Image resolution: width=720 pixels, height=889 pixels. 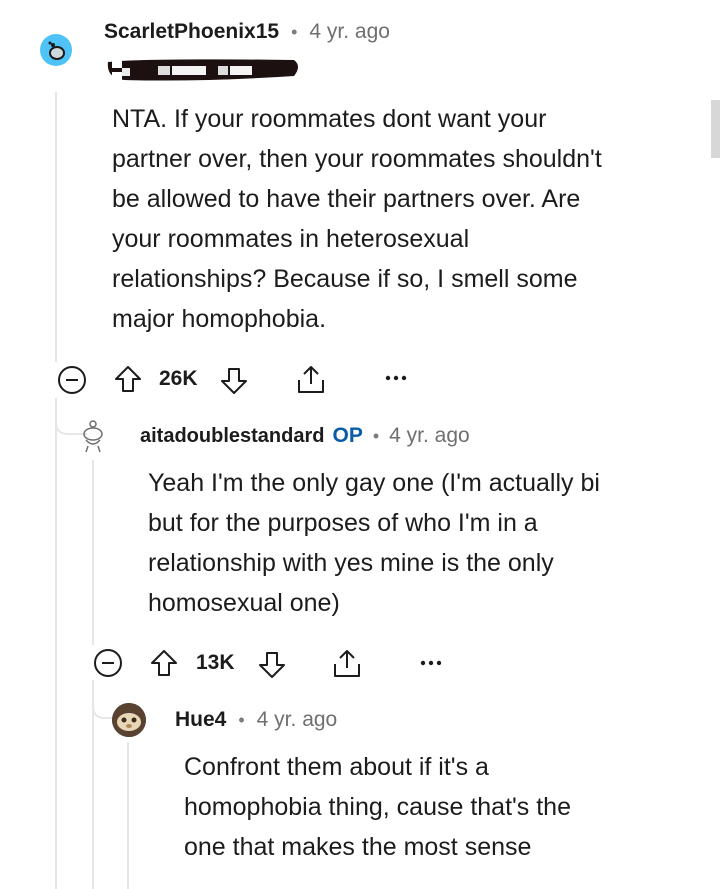 I want to click on comment-meta: aitadoublestandard OP • 4 yr. ago, so click(x=305, y=436).